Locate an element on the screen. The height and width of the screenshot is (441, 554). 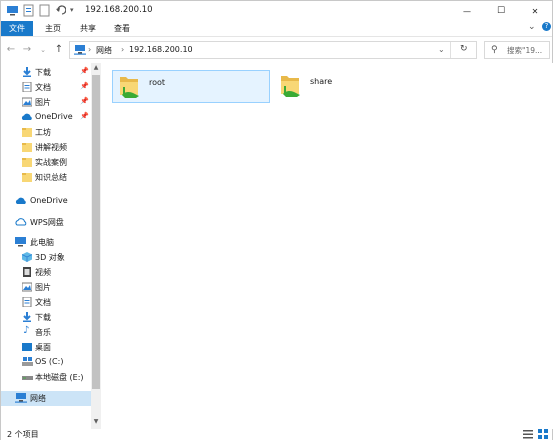
folder-tile-share: share is located at coordinates (353, 86).